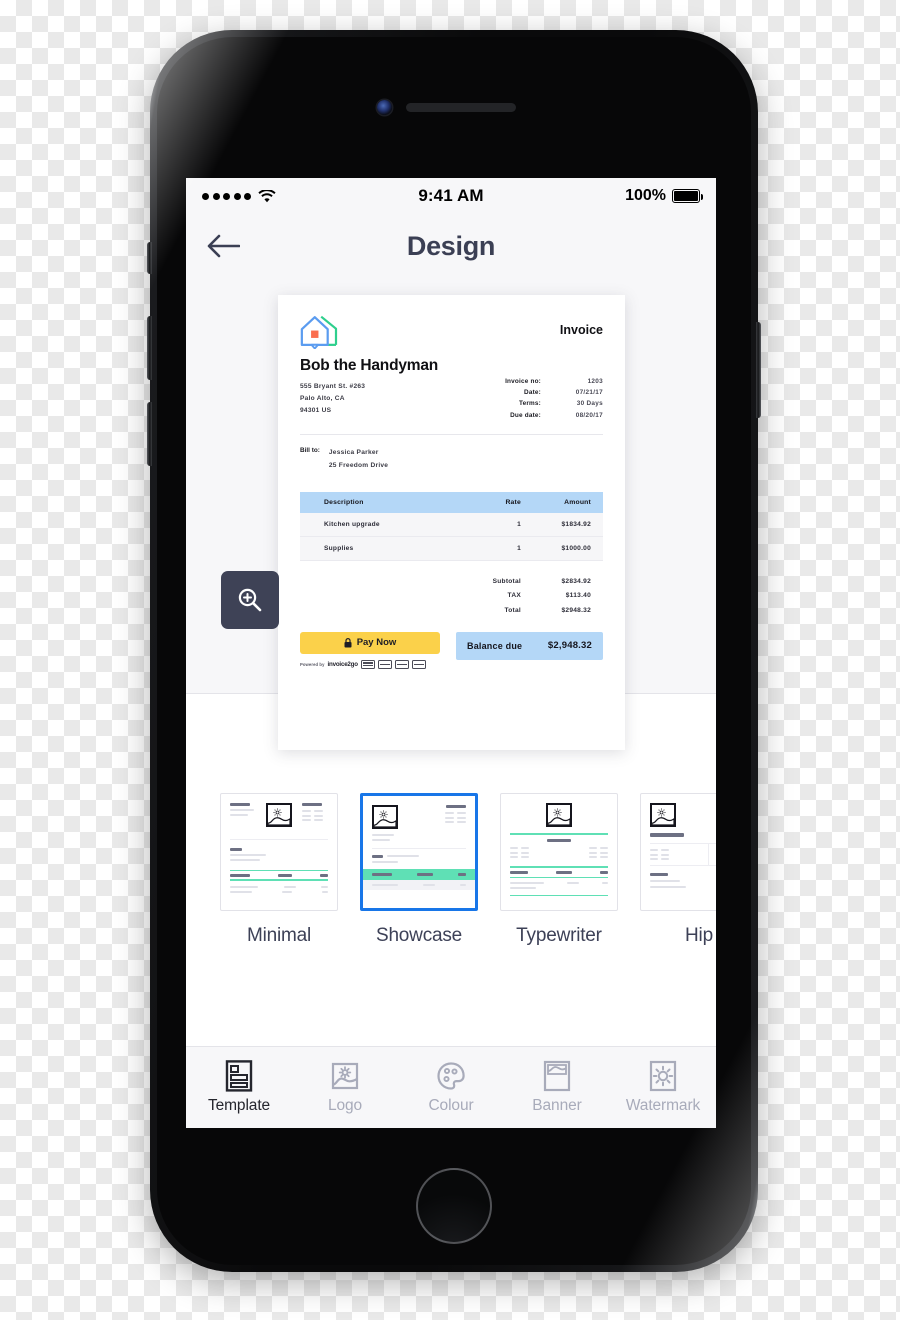  I want to click on totals-value: $2834.92, so click(576, 582).